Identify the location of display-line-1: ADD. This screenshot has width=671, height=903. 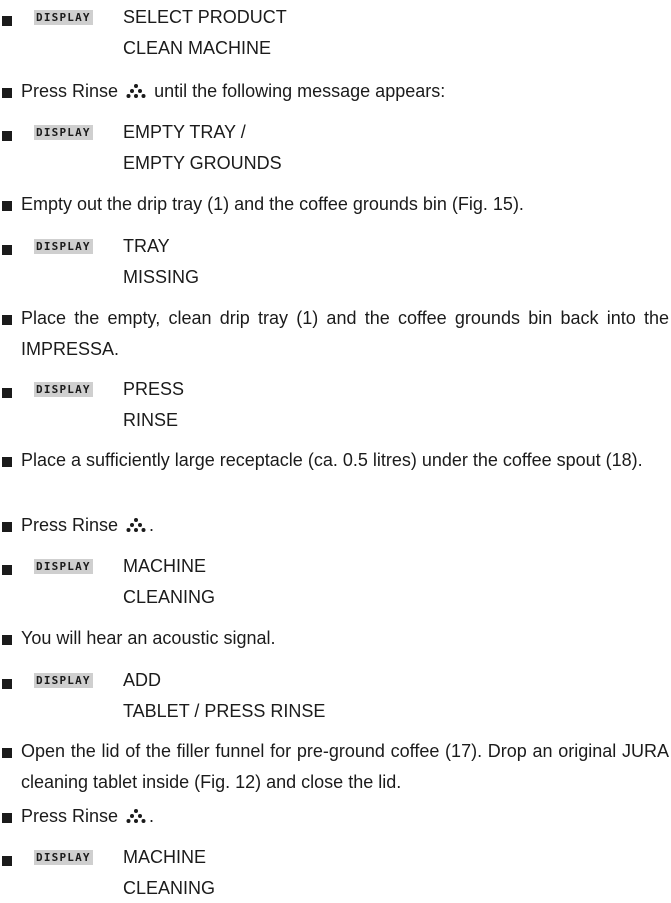
(142, 680).